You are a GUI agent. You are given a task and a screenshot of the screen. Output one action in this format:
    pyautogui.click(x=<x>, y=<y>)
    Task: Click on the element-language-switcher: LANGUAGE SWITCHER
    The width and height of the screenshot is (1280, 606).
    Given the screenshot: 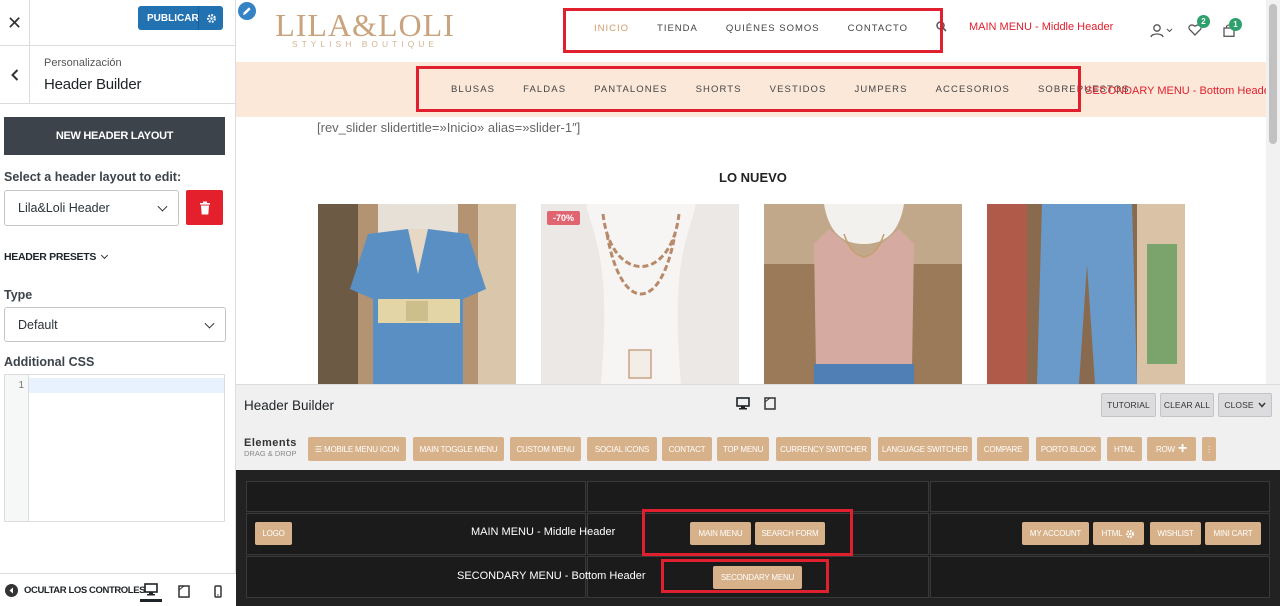 What is the action you would take?
    pyautogui.click(x=925, y=449)
    